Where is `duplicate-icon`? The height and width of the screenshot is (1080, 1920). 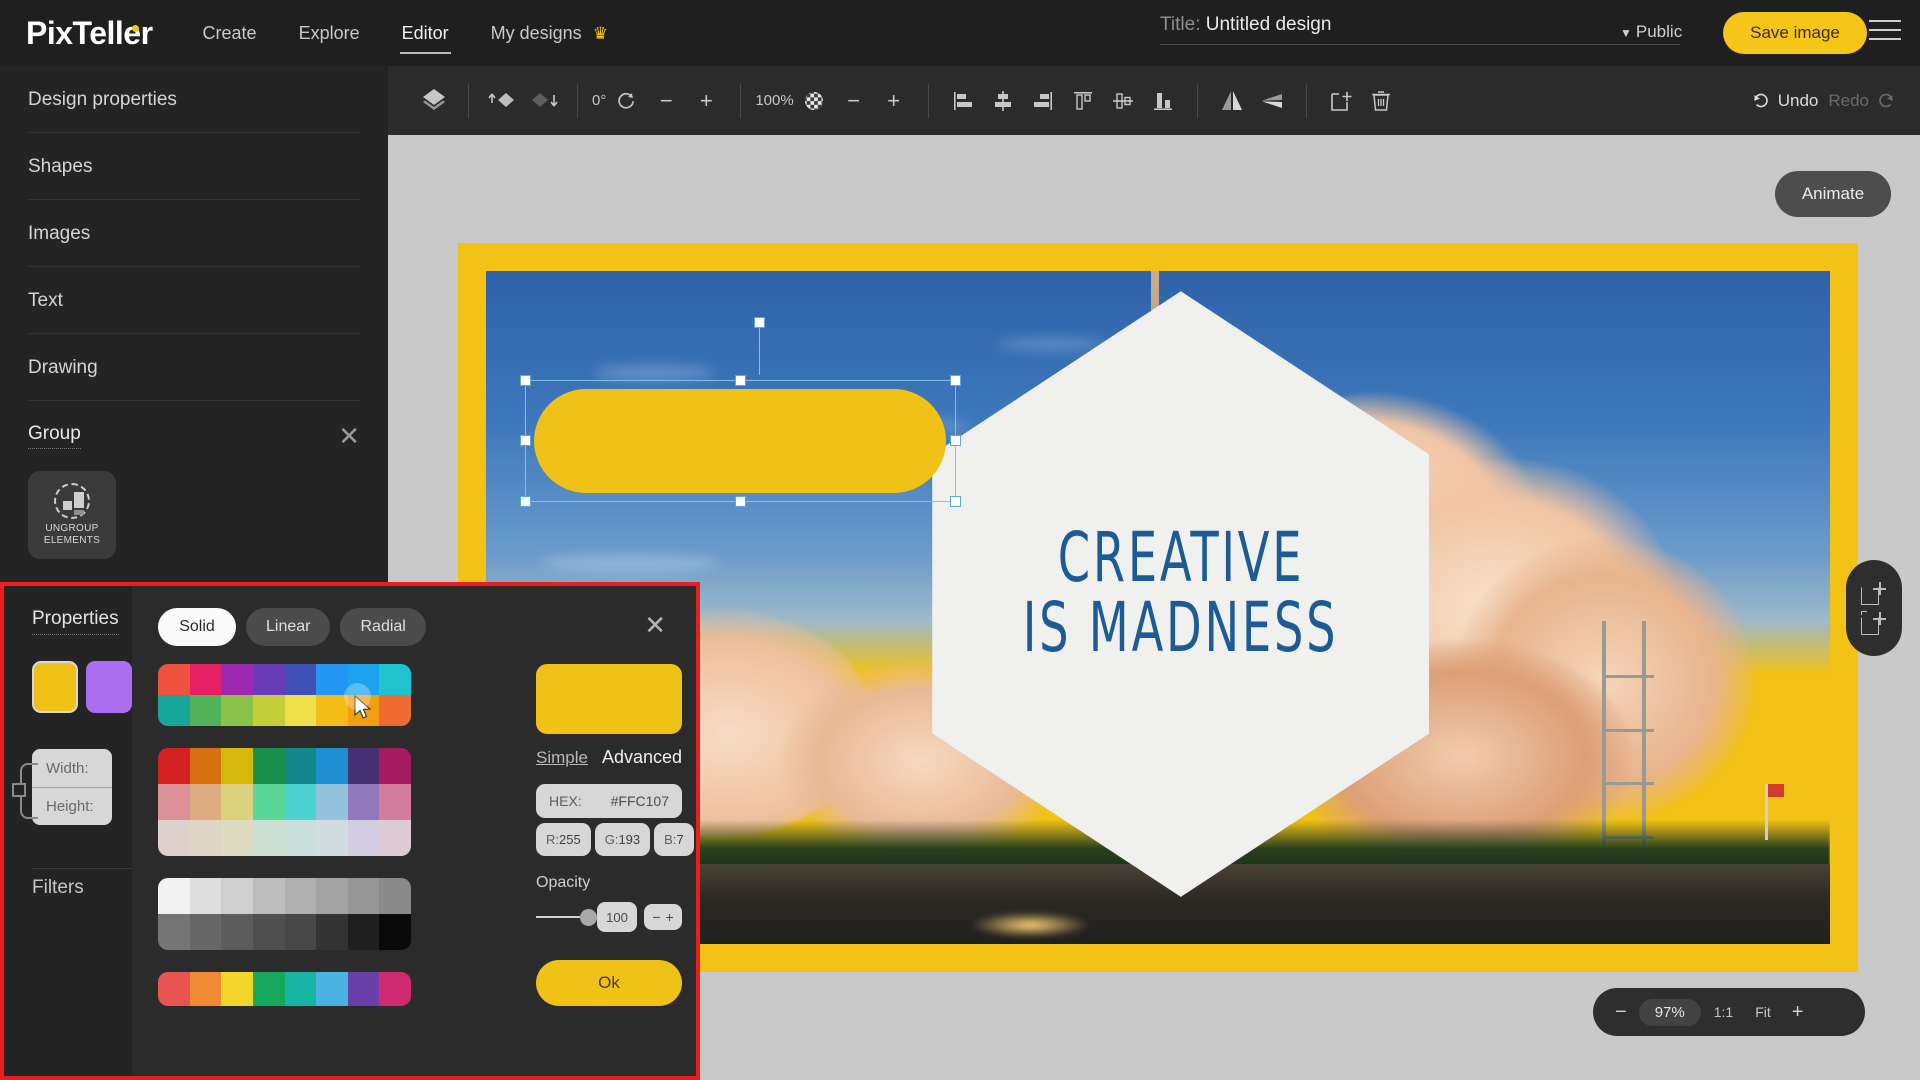 duplicate-icon is located at coordinates (1341, 101).